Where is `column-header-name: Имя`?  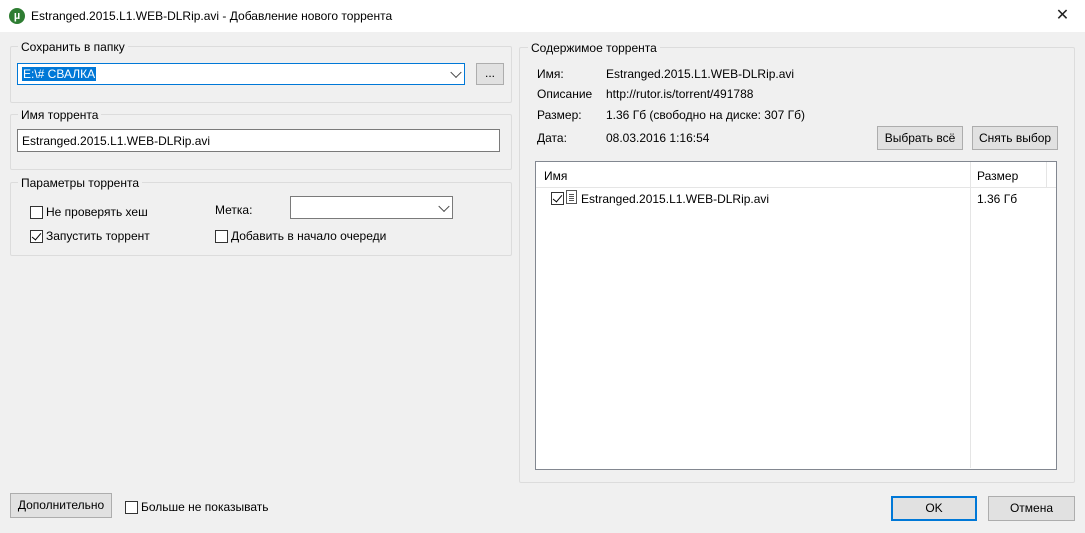
column-header-name: Имя is located at coordinates (555, 176).